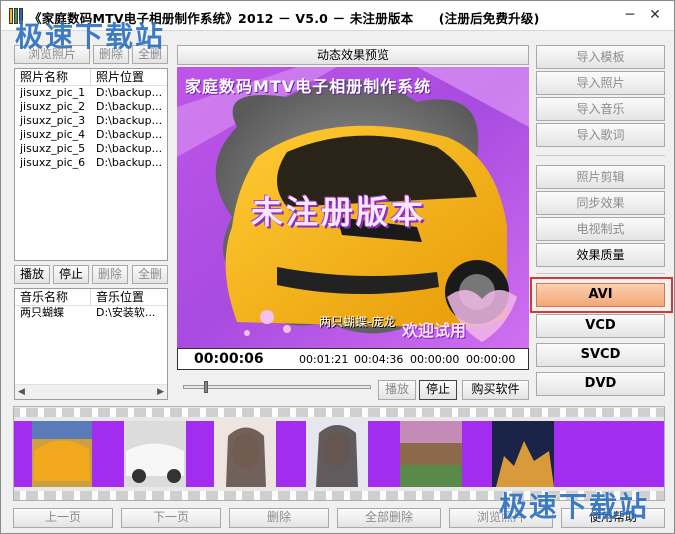 Image resolution: width=675 pixels, height=534 pixels. I want to click on current-time: 00:00:06, so click(229, 359).